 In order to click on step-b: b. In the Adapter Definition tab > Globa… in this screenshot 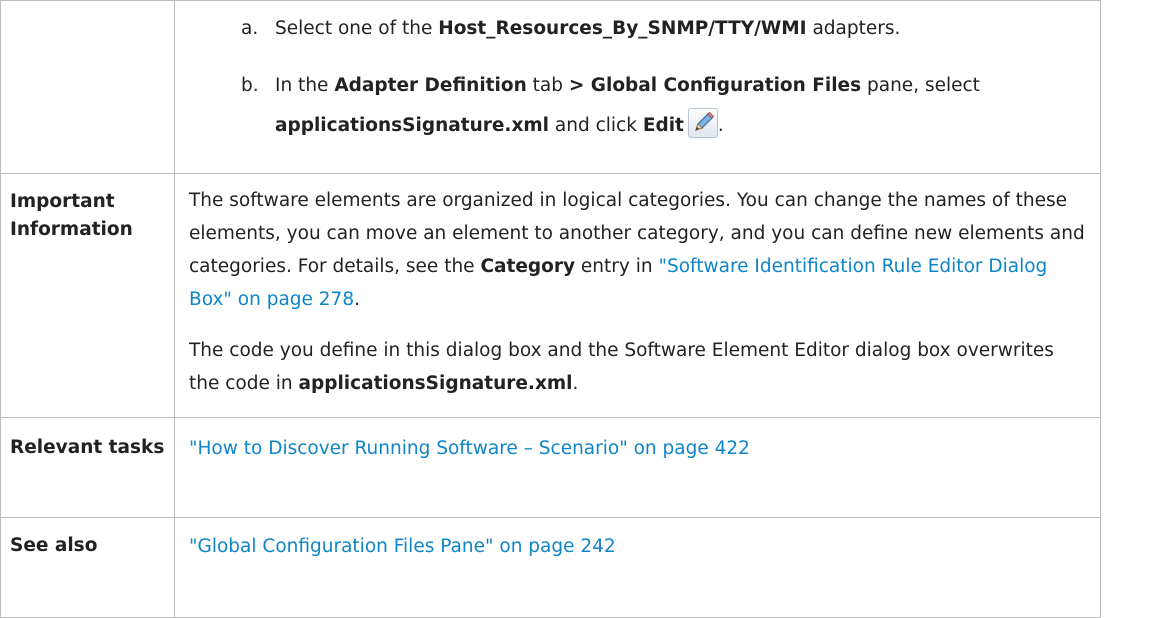, I will do `click(638, 106)`.